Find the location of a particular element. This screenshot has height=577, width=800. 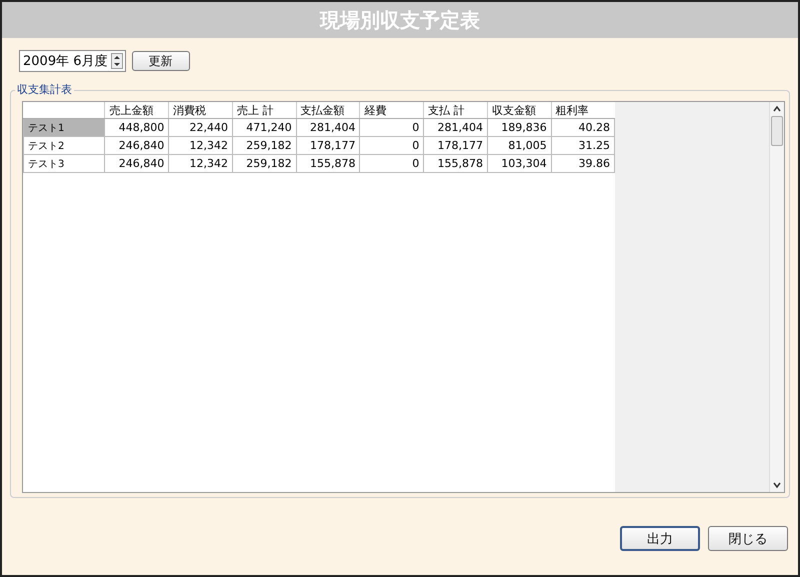

scroll-thumb is located at coordinates (777, 131).